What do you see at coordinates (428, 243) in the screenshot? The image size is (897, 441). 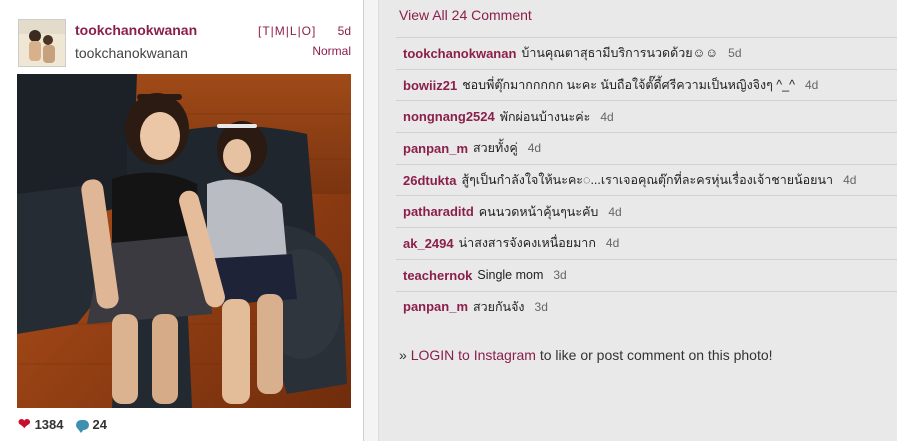 I see `comment-username: ak_2494` at bounding box center [428, 243].